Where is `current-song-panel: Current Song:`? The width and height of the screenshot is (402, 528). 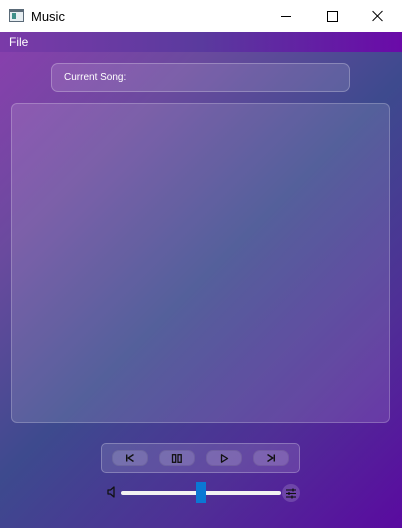 current-song-panel: Current Song: is located at coordinates (200, 77).